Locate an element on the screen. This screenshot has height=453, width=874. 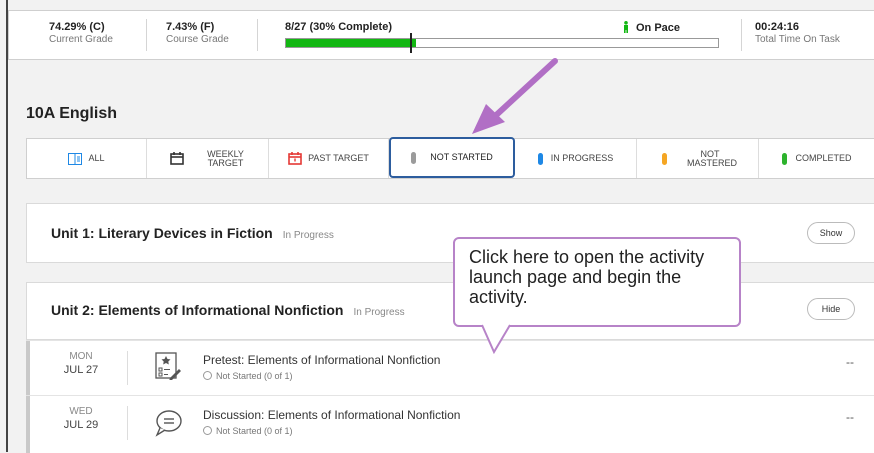
filter-label: ALL is located at coordinates (96, 158).